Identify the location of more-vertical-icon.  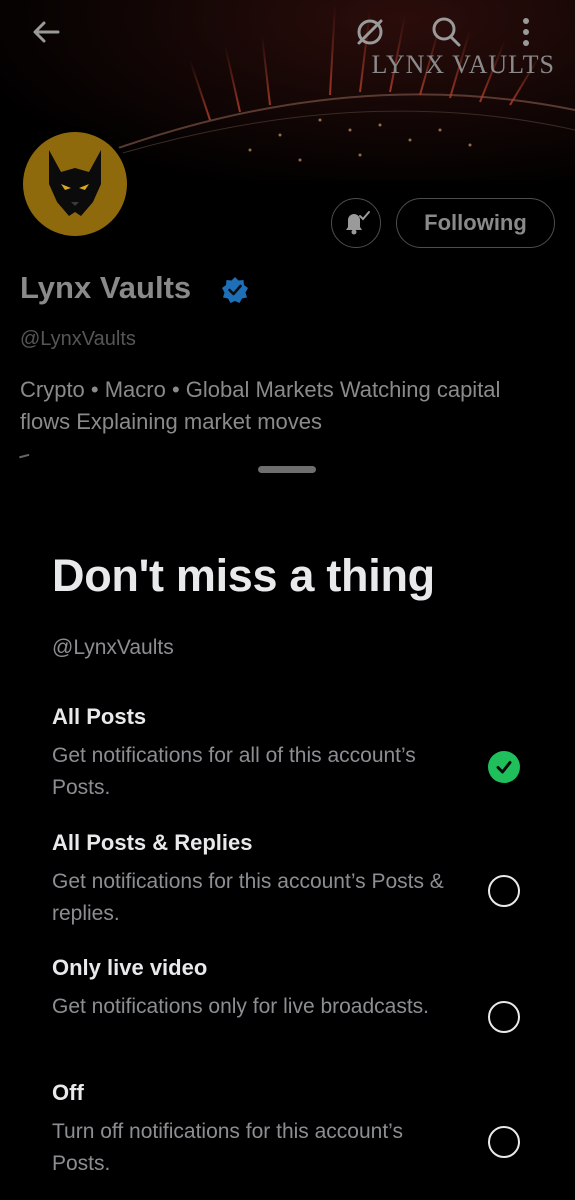
(526, 32).